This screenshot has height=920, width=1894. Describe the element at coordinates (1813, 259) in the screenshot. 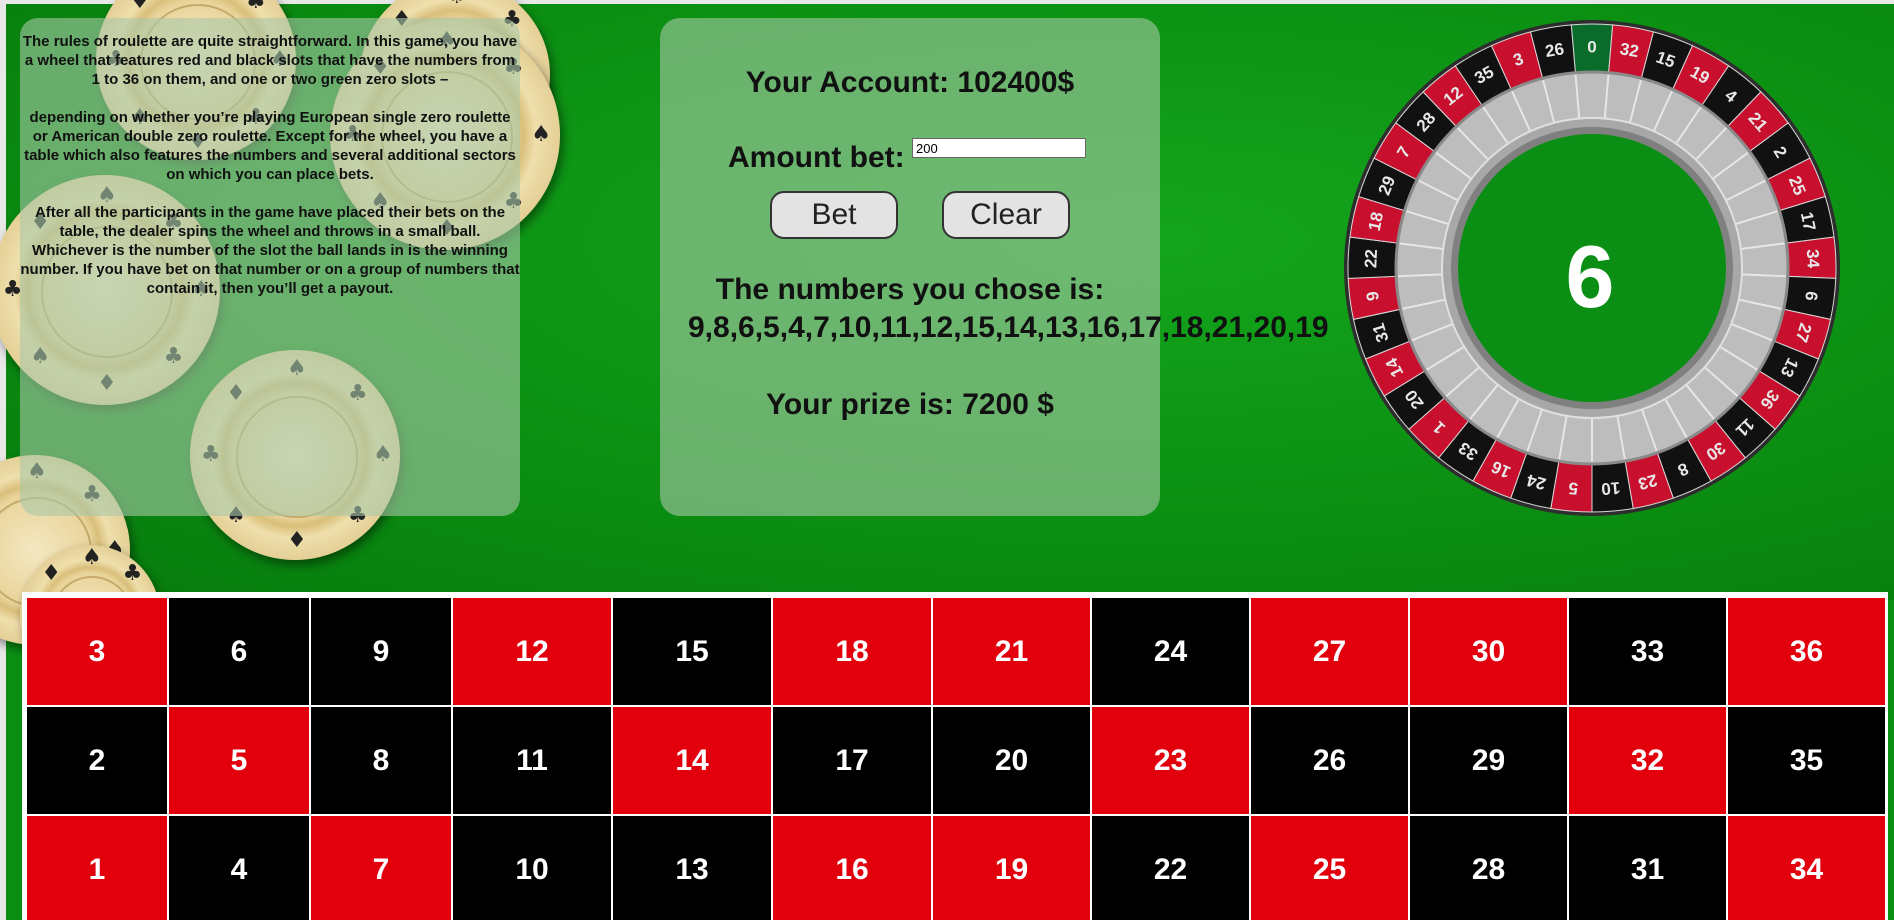

I see `wheel-slot-number: 34` at that location.